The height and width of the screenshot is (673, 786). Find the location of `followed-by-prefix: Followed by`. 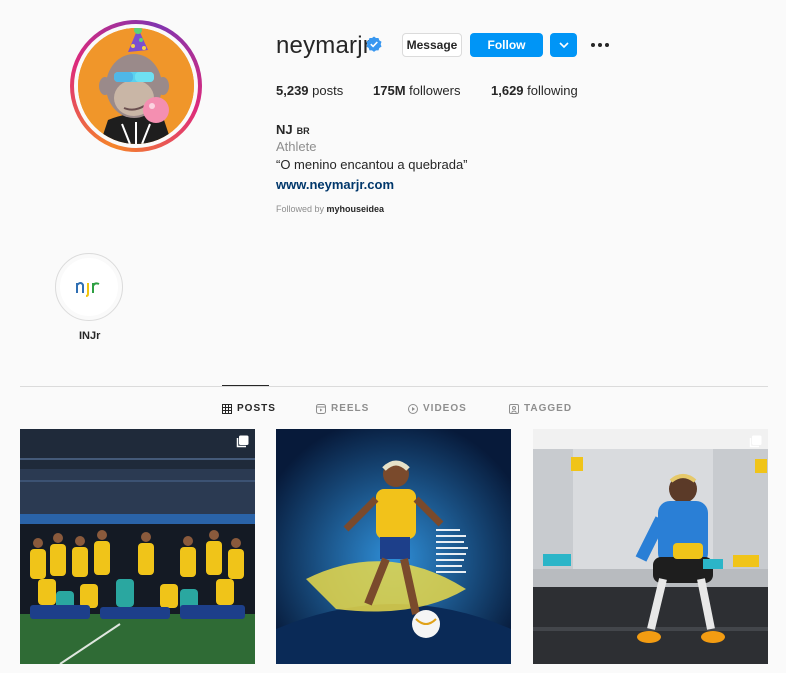

followed-by-prefix: Followed by is located at coordinates (300, 209).